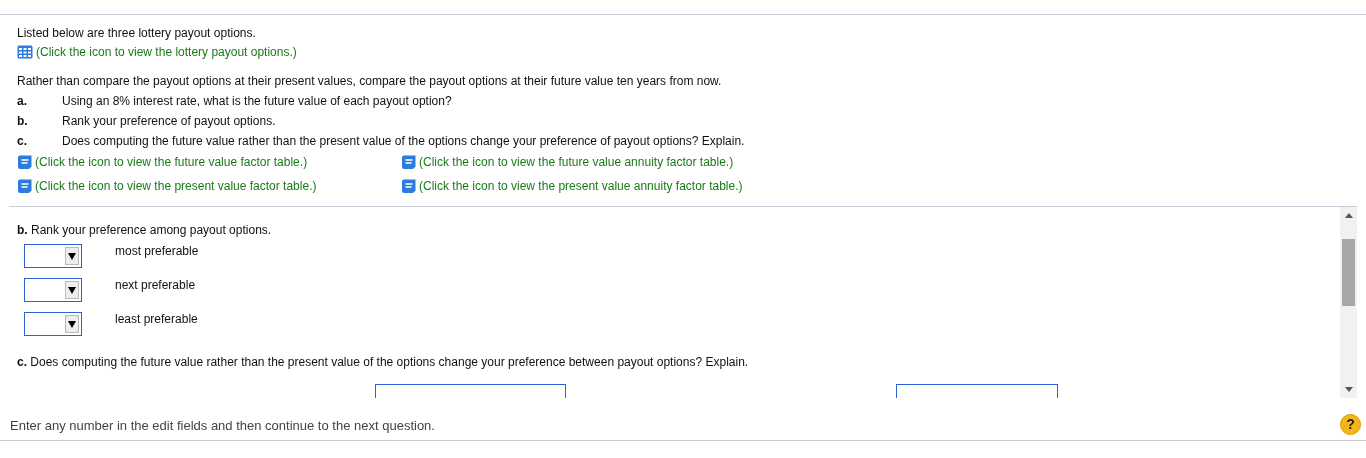 This screenshot has height=458, width=1366. What do you see at coordinates (1350, 424) in the screenshot?
I see `help-button: ?` at bounding box center [1350, 424].